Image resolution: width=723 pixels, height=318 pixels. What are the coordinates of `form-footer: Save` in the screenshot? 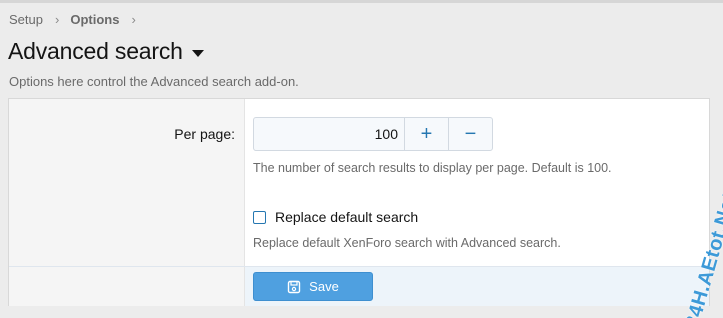 It's located at (359, 286).